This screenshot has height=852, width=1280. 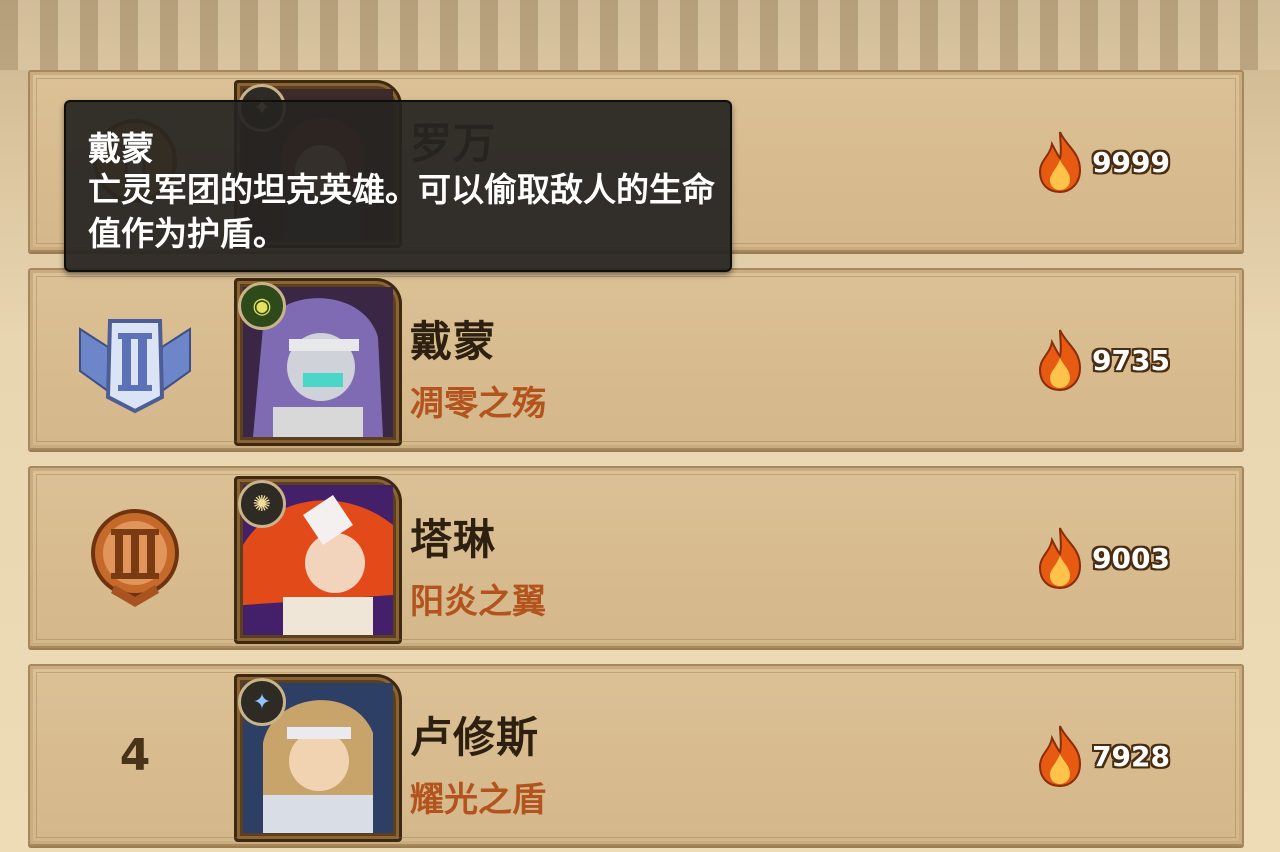 What do you see at coordinates (121, 148) in the screenshot?
I see `tooltip-title: 戴蒙` at bounding box center [121, 148].